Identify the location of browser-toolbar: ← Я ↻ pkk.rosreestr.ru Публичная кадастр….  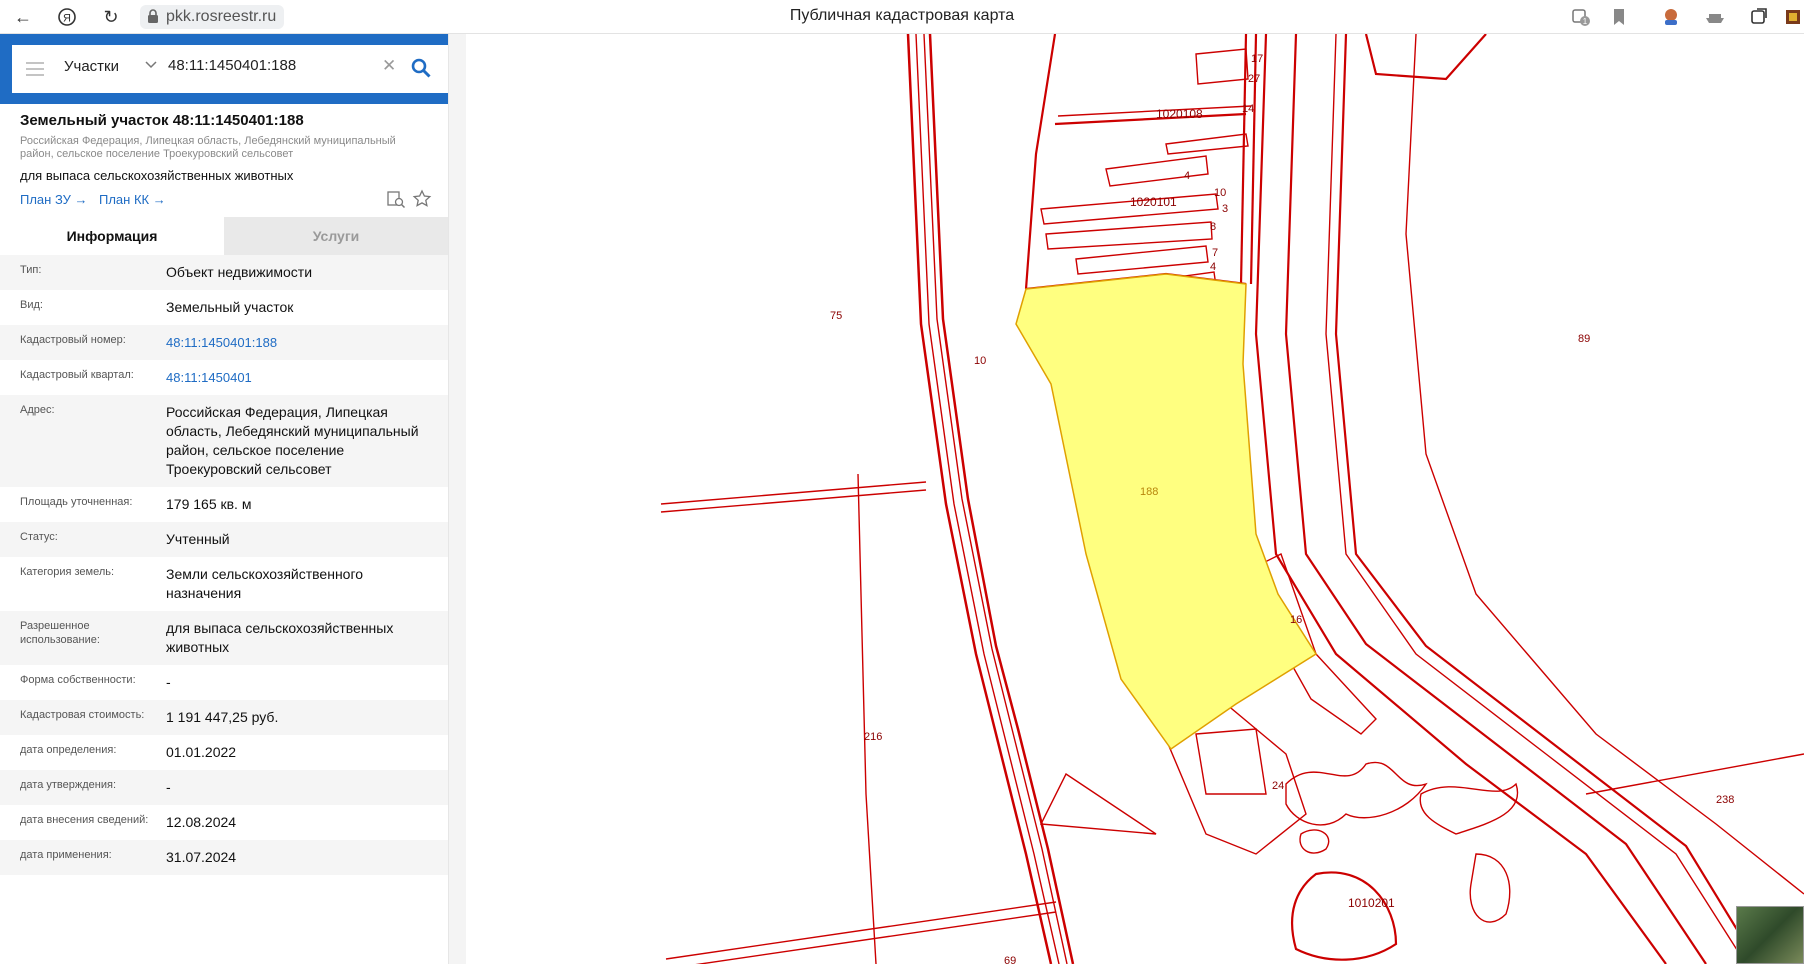
(902, 17).